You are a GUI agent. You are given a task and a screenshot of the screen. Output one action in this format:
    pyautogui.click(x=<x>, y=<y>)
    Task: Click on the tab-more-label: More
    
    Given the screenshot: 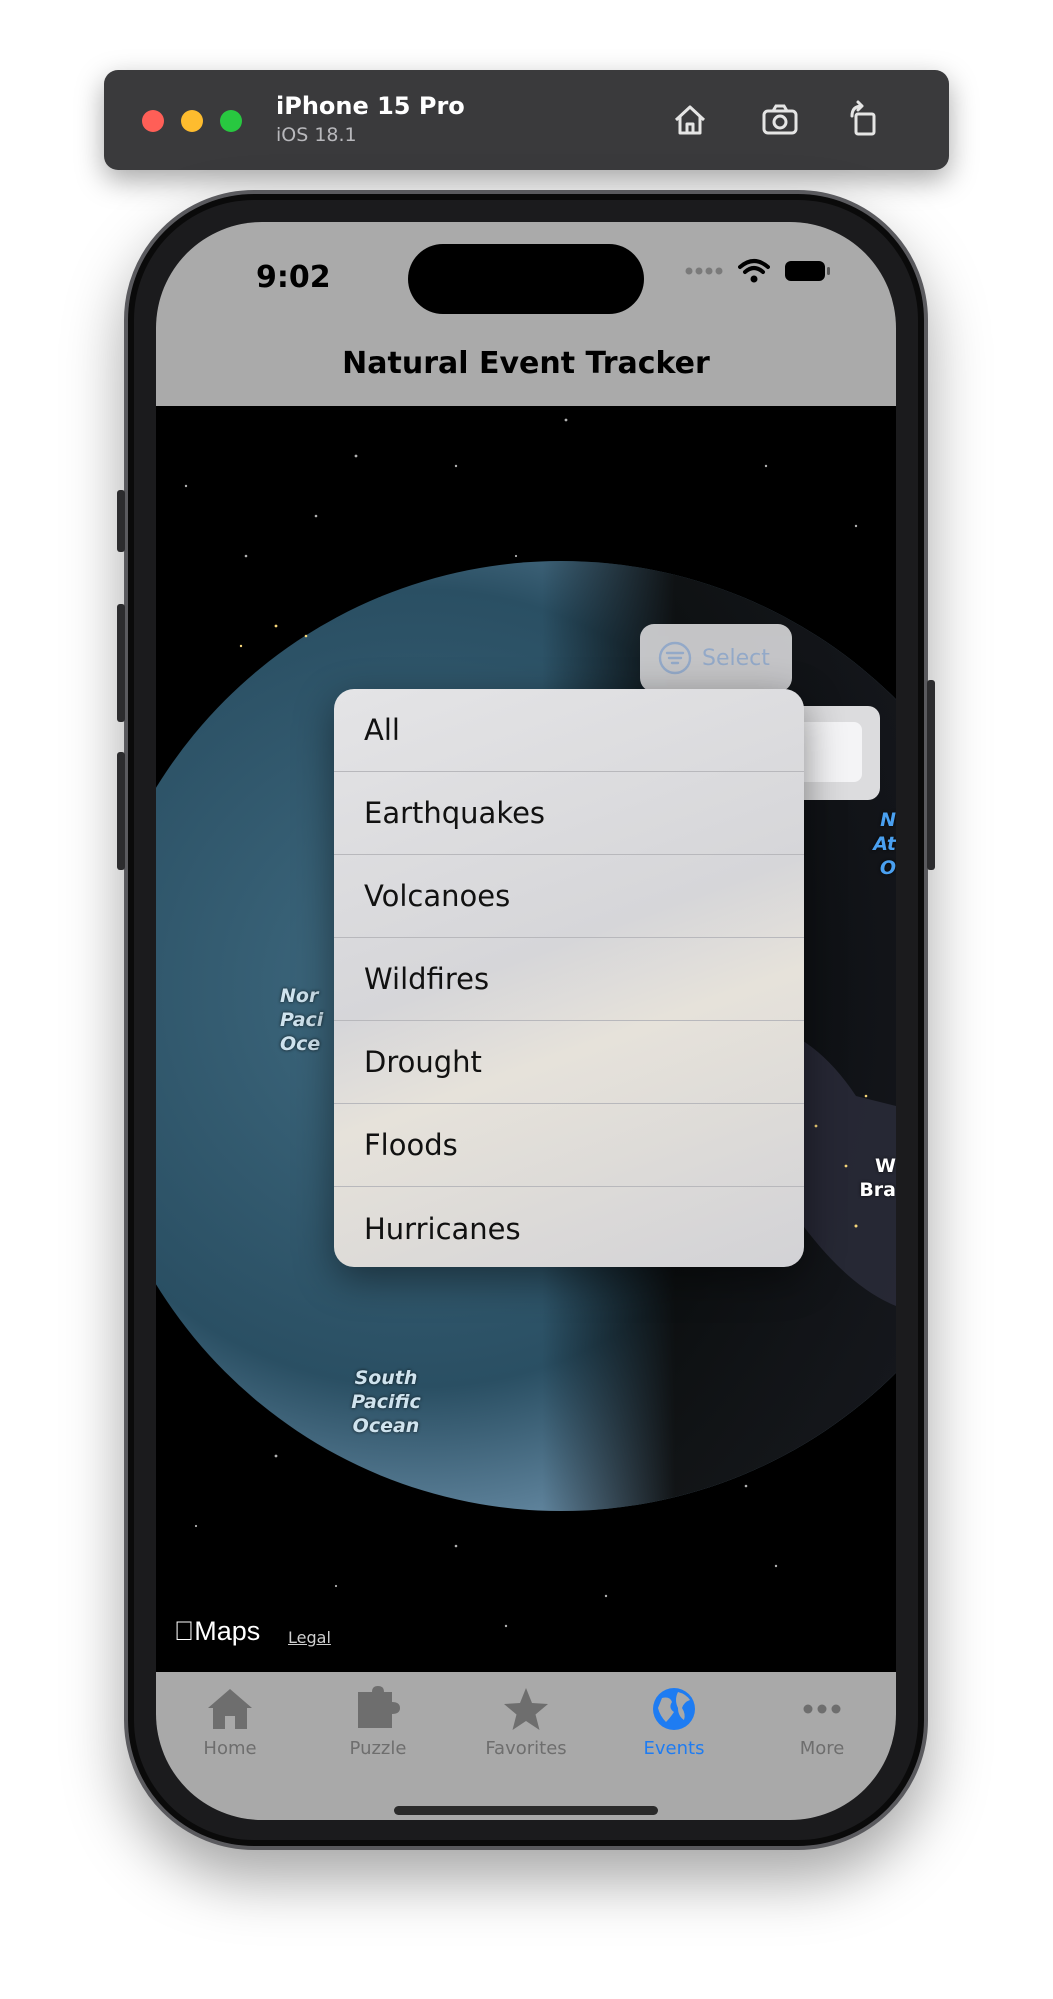 What is the action you would take?
    pyautogui.click(x=822, y=1748)
    